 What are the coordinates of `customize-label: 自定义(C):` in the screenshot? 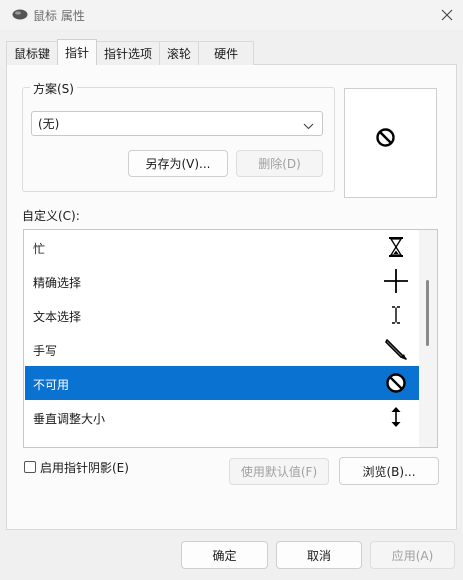 It's located at (51, 216).